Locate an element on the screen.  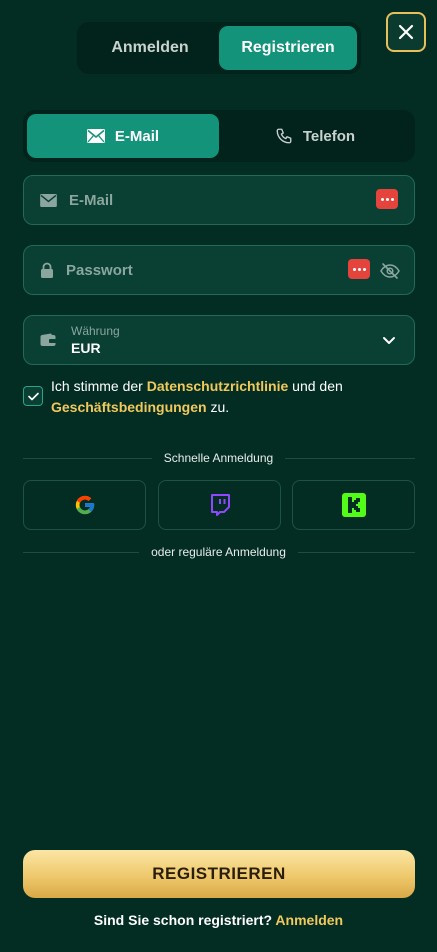
google-login-button is located at coordinates (84, 505).